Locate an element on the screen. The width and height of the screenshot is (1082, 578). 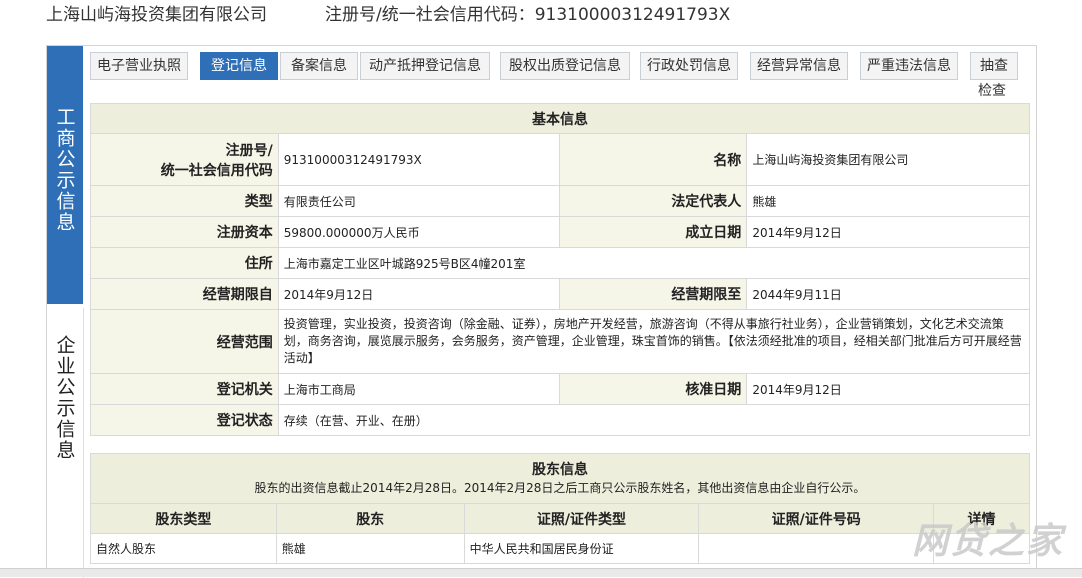
address-value: 上海市嘉定工业区叶城路925号B区4幢201室 is located at coordinates (654, 263).